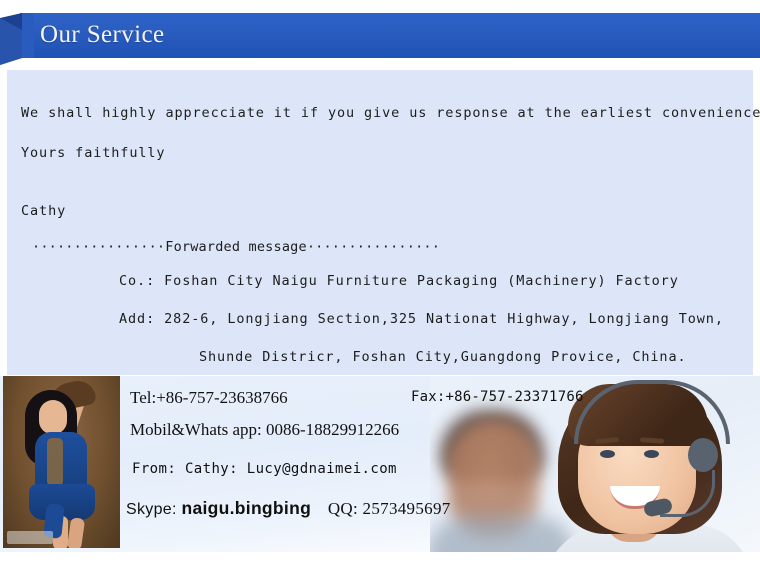 This screenshot has width=760, height=580. What do you see at coordinates (246, 508) in the screenshot?
I see `skype-handle: naigu.bingbing` at bounding box center [246, 508].